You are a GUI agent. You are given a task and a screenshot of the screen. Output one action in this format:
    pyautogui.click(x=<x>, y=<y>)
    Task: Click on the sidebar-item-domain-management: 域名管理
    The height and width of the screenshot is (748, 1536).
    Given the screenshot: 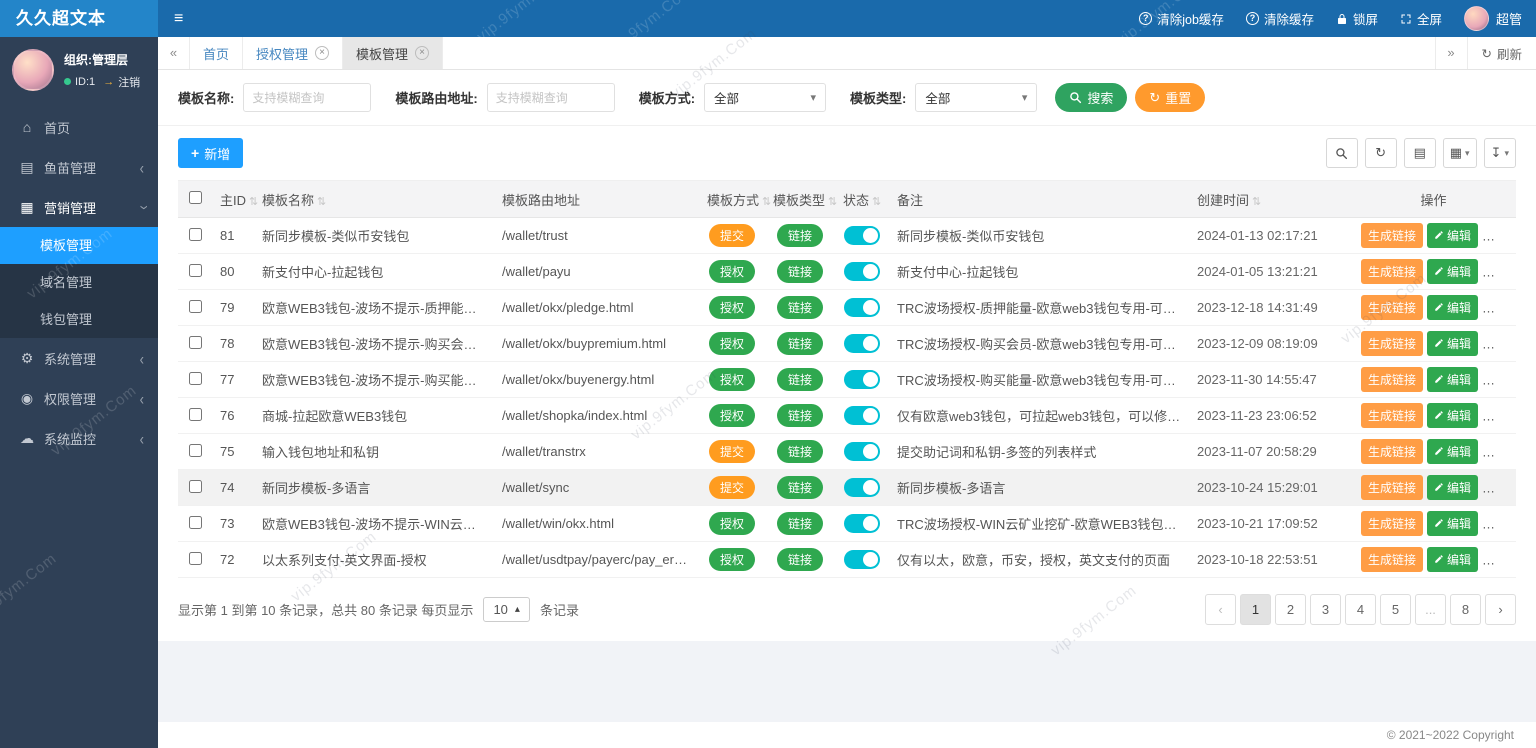 What is the action you would take?
    pyautogui.click(x=79, y=282)
    